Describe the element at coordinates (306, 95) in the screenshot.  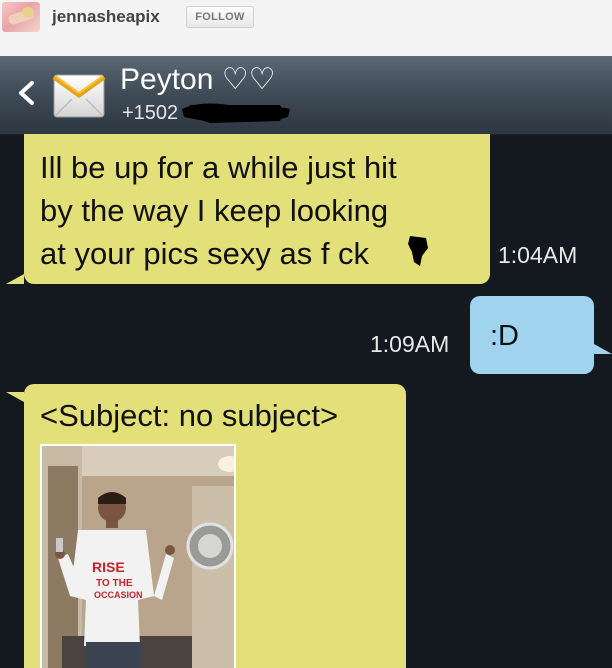
I see `conversation-header: Peyton ♡♡ +1502` at that location.